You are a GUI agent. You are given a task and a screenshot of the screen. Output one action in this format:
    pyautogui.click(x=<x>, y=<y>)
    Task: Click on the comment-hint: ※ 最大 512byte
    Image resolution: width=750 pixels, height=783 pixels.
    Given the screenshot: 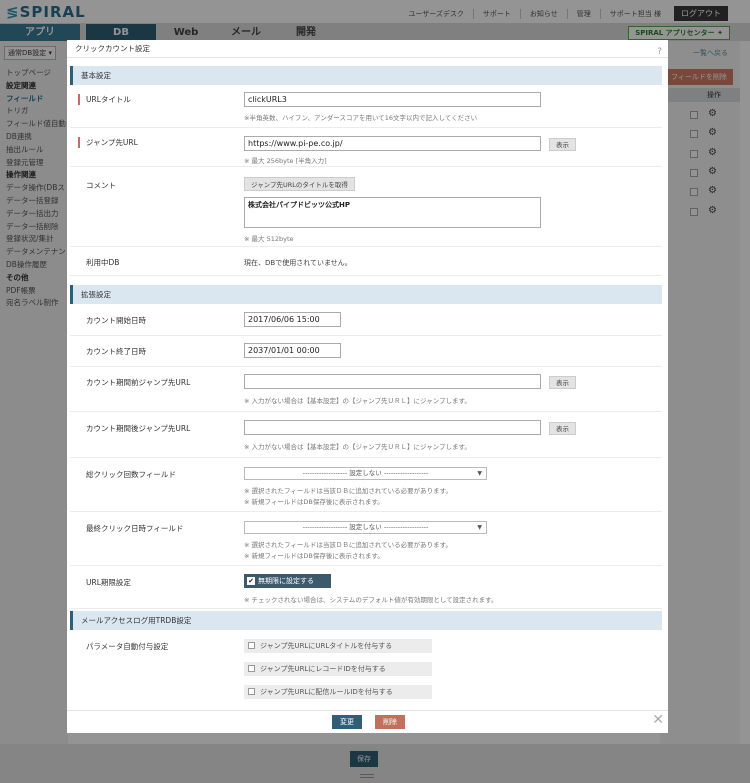 What is the action you would take?
    pyautogui.click(x=269, y=239)
    